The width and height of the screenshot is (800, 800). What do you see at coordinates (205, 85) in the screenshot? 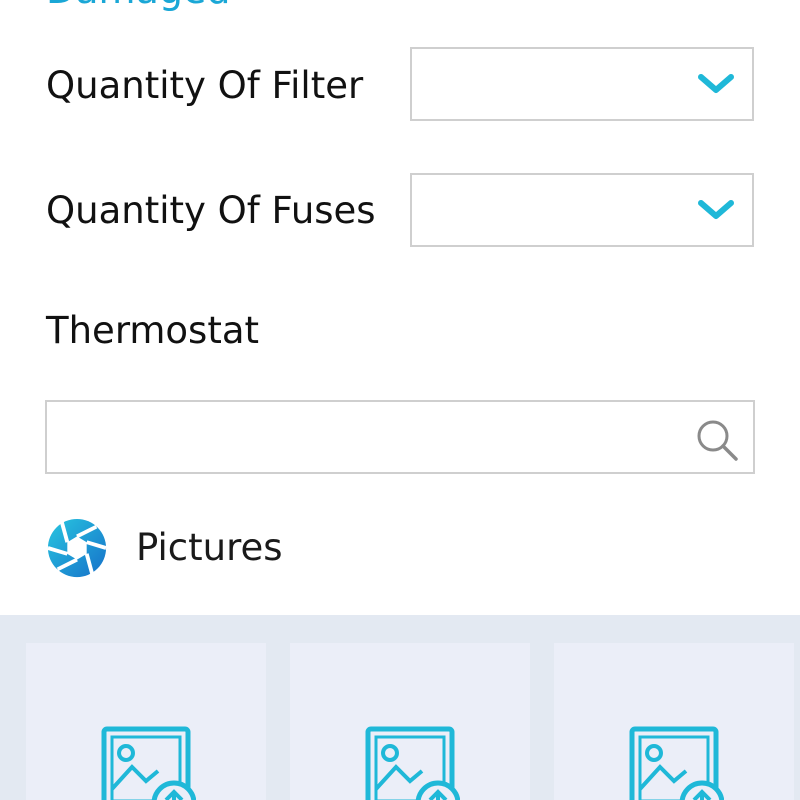
I see `quantity-of-filter-label: Quantity Of Filter` at bounding box center [205, 85].